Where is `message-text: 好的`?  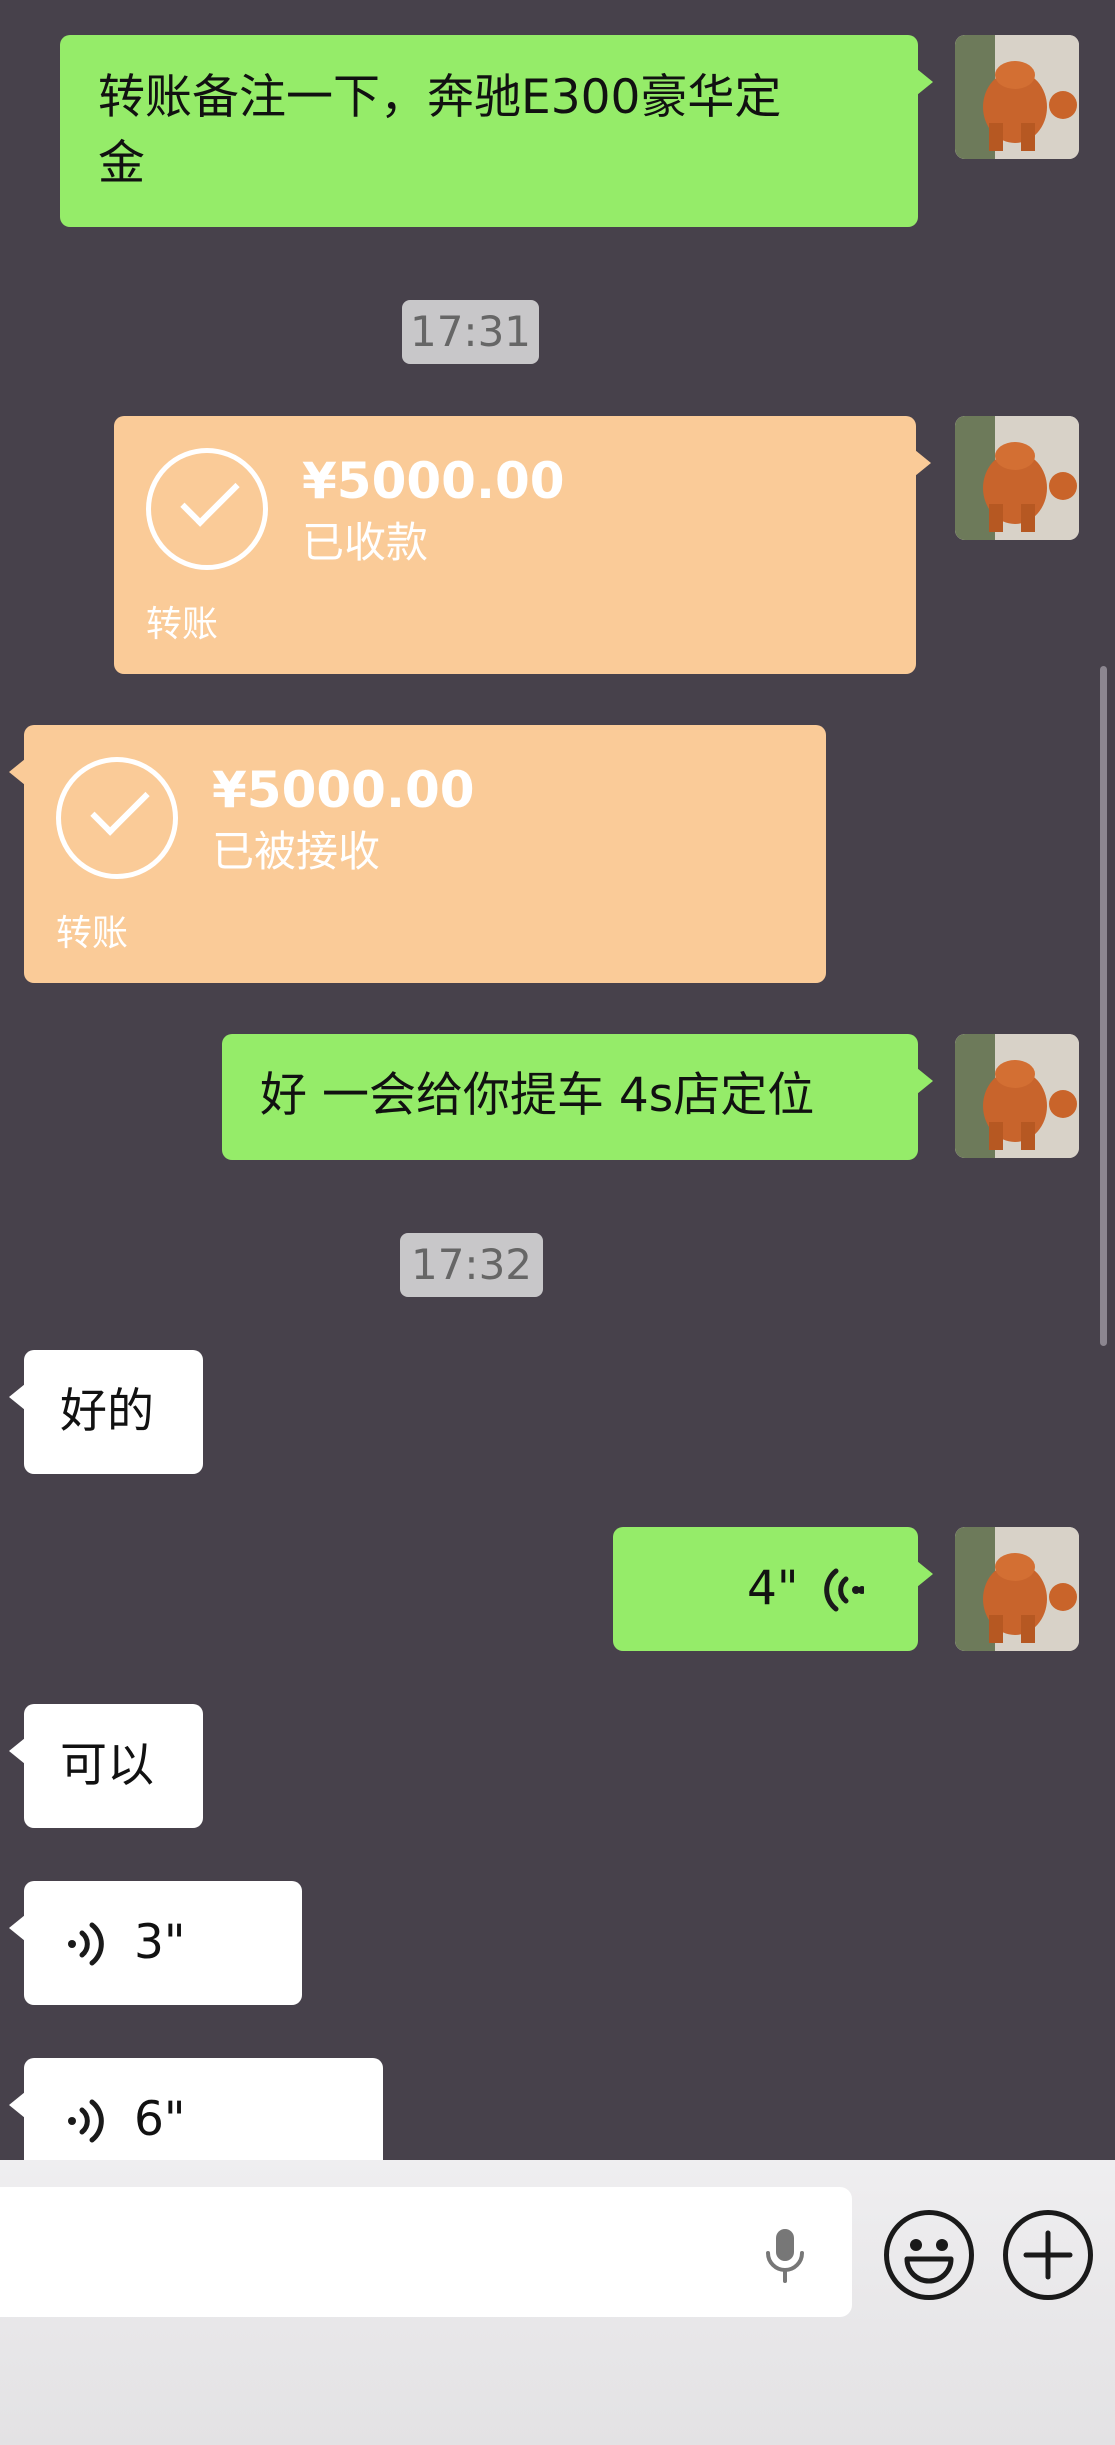 message-text: 好的 is located at coordinates (107, 1411).